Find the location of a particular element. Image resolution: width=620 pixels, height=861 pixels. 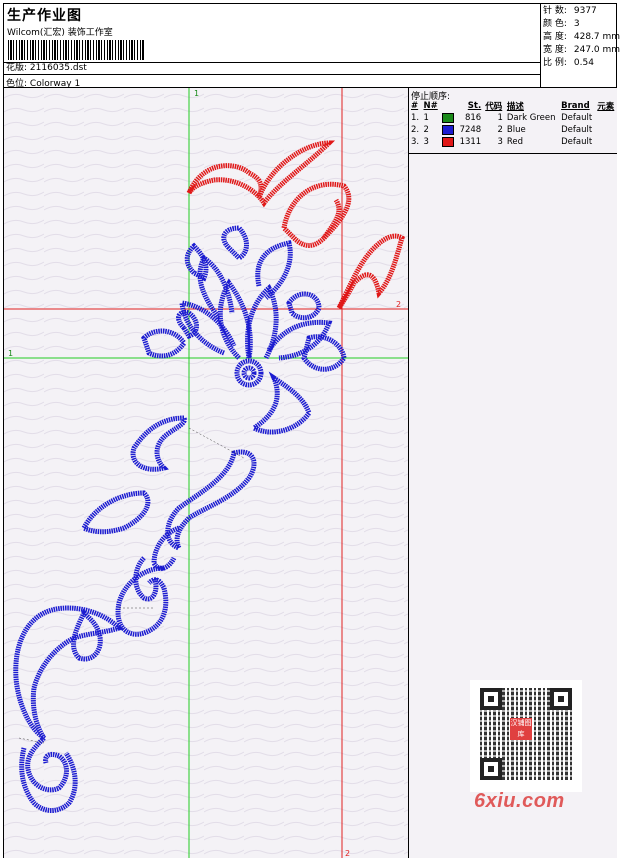

watermark-logo: 6xiu.com is located at coordinates (519, 801).